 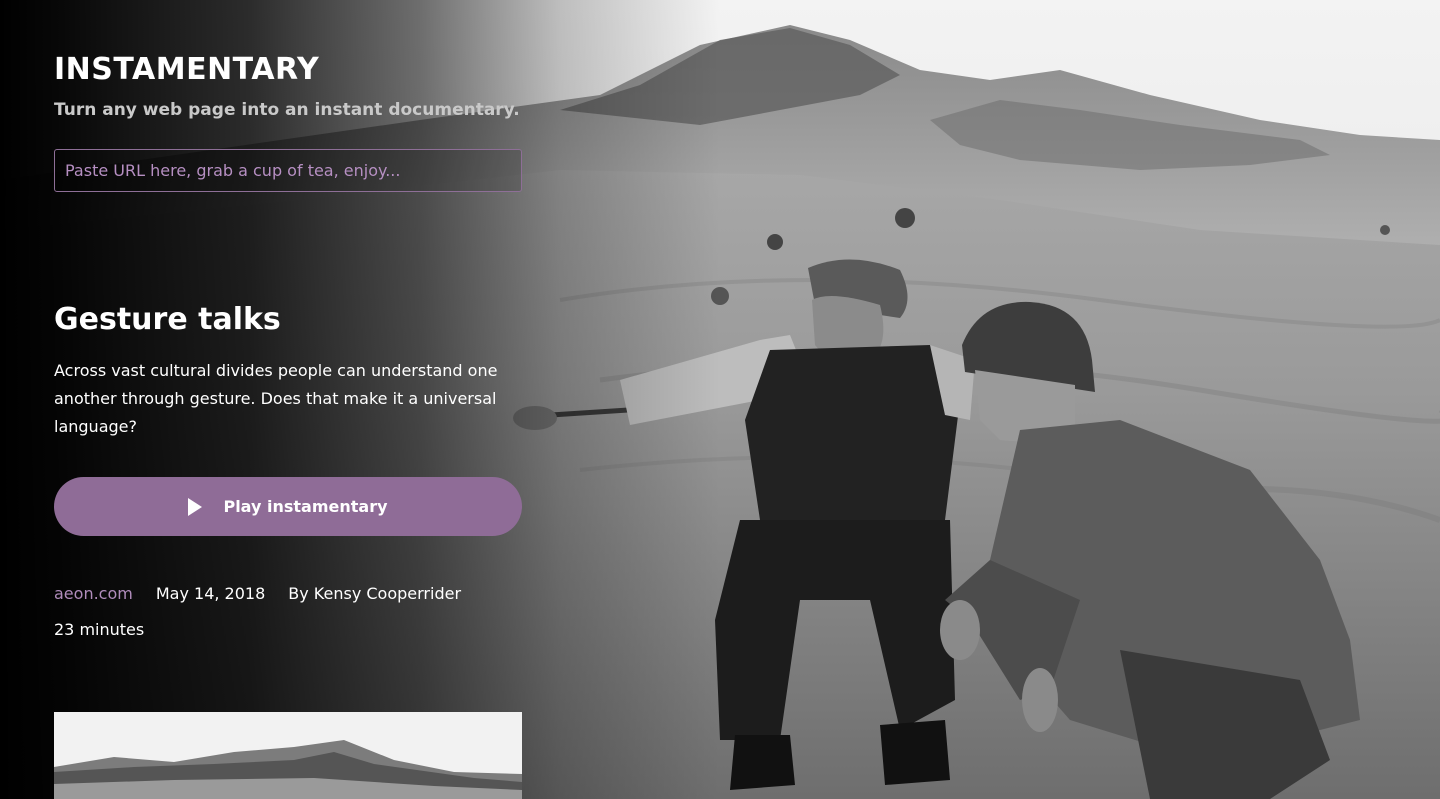 What do you see at coordinates (288, 170) in the screenshot?
I see `url-input` at bounding box center [288, 170].